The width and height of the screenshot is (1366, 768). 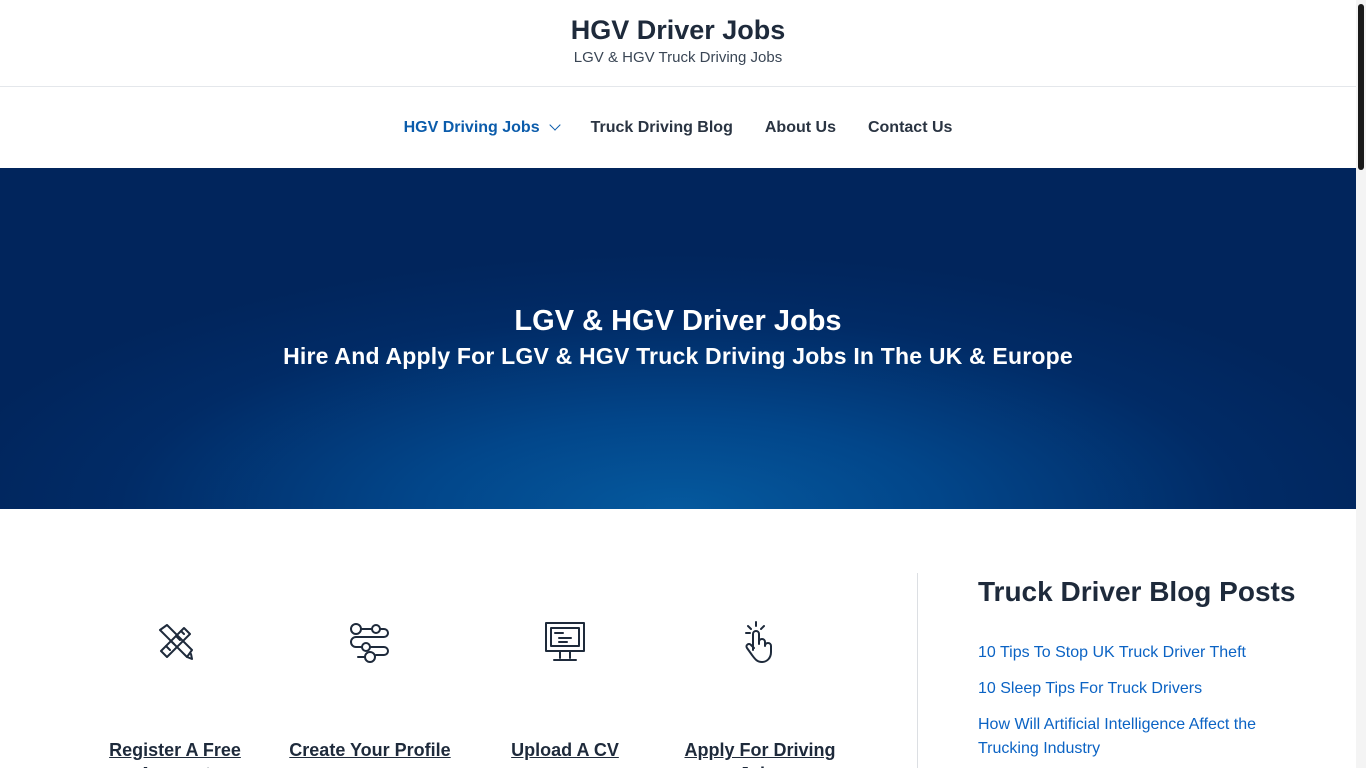 What do you see at coordinates (678, 57) in the screenshot?
I see `site-tagline: LGV & HGV Truck Driving Jobs` at bounding box center [678, 57].